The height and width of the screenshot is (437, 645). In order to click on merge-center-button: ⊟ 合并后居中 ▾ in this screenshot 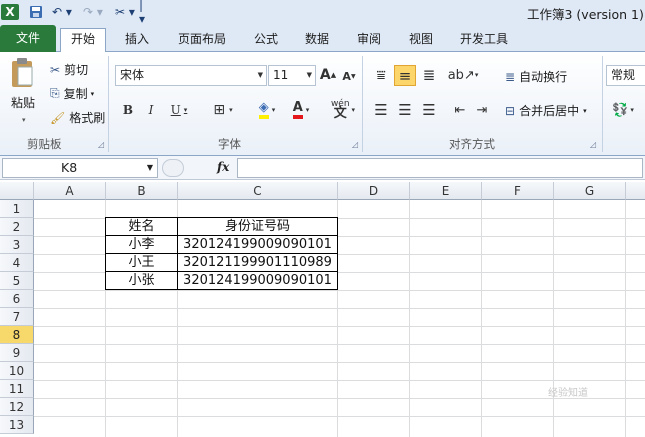, I will do `click(546, 110)`.